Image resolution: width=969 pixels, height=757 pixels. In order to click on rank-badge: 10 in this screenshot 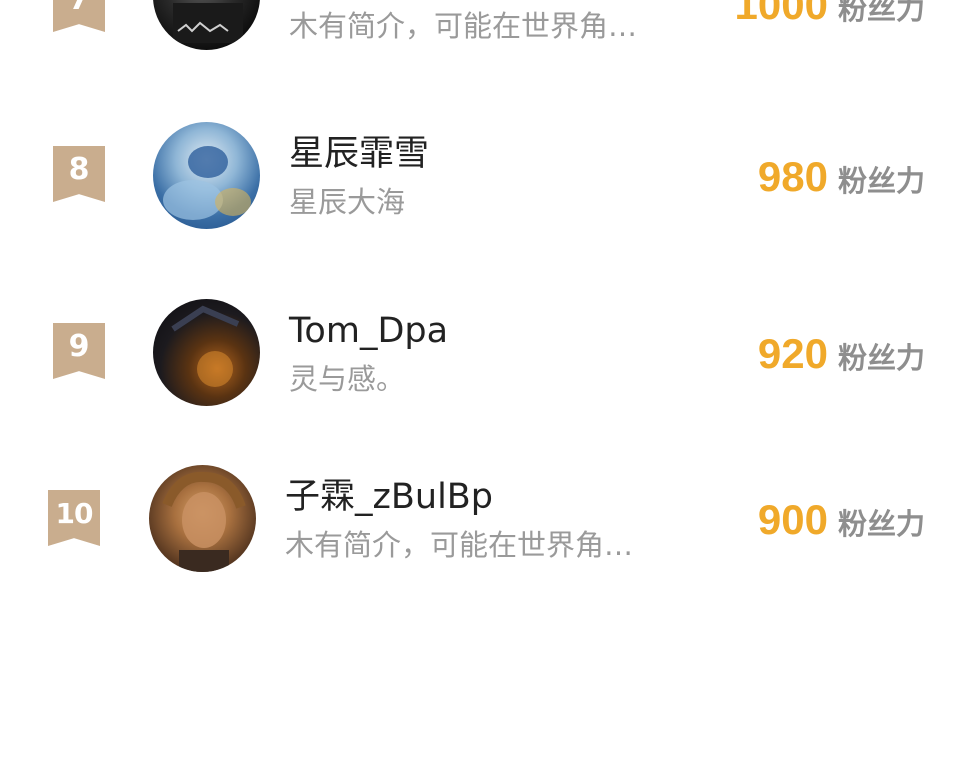, I will do `click(74, 518)`.